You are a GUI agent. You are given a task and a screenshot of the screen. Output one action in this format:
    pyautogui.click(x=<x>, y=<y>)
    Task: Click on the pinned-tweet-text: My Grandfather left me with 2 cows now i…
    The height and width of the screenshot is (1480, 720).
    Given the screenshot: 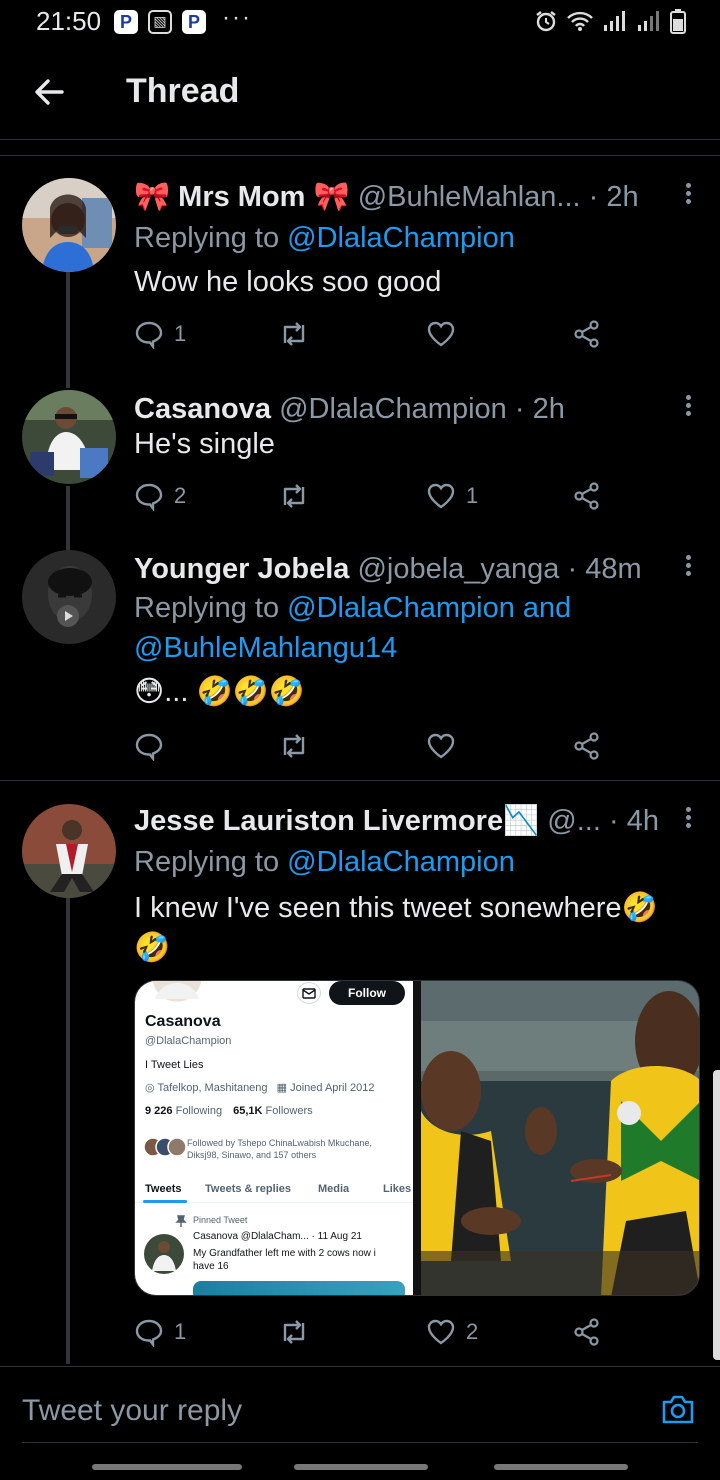 What is the action you would take?
    pyautogui.click(x=284, y=1260)
    